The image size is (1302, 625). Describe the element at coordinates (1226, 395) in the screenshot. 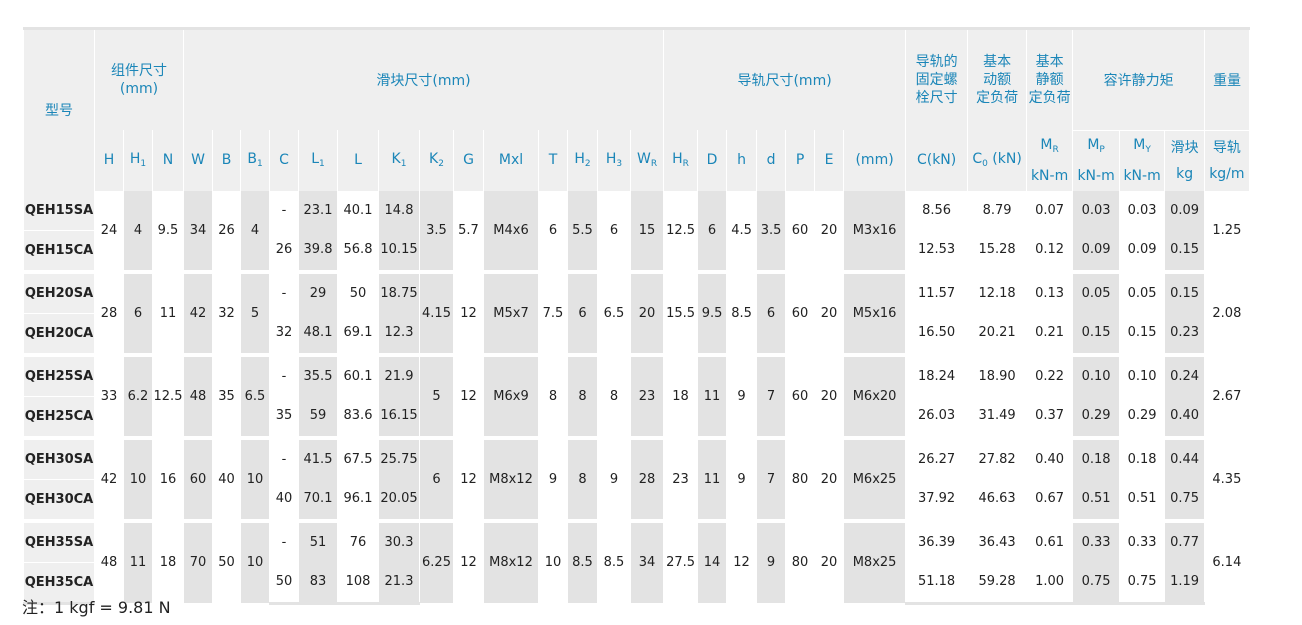

I see `cell-rail_w: 2.67` at that location.